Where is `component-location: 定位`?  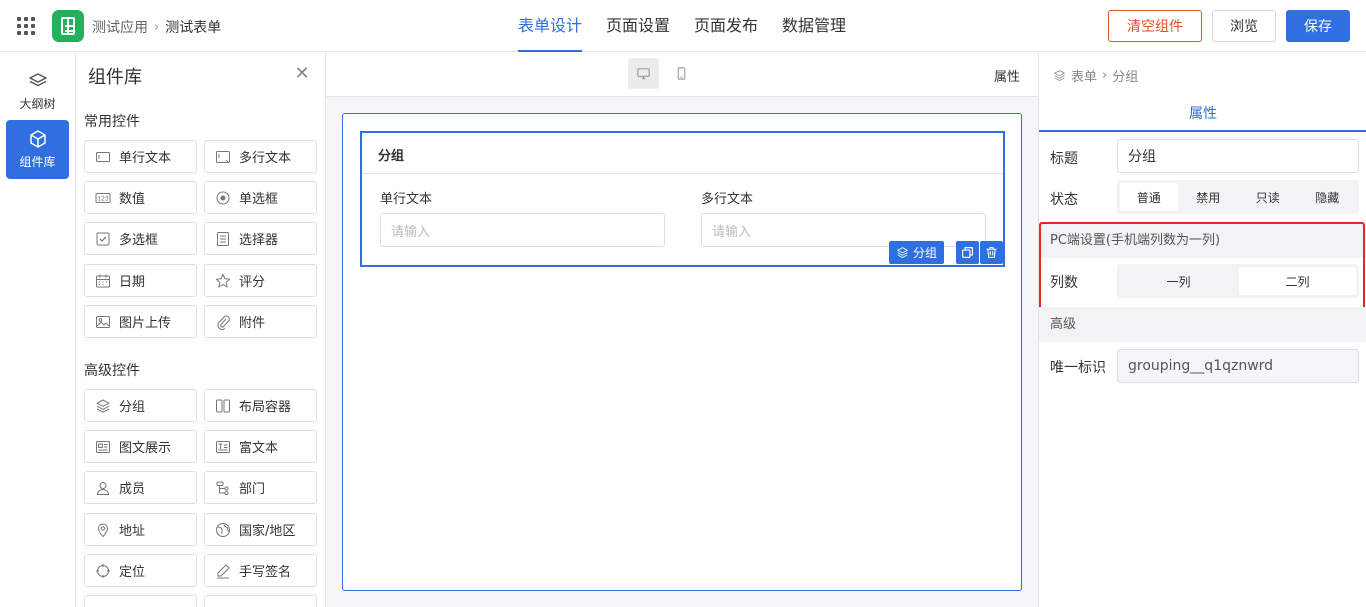
component-location: 定位 is located at coordinates (140, 570).